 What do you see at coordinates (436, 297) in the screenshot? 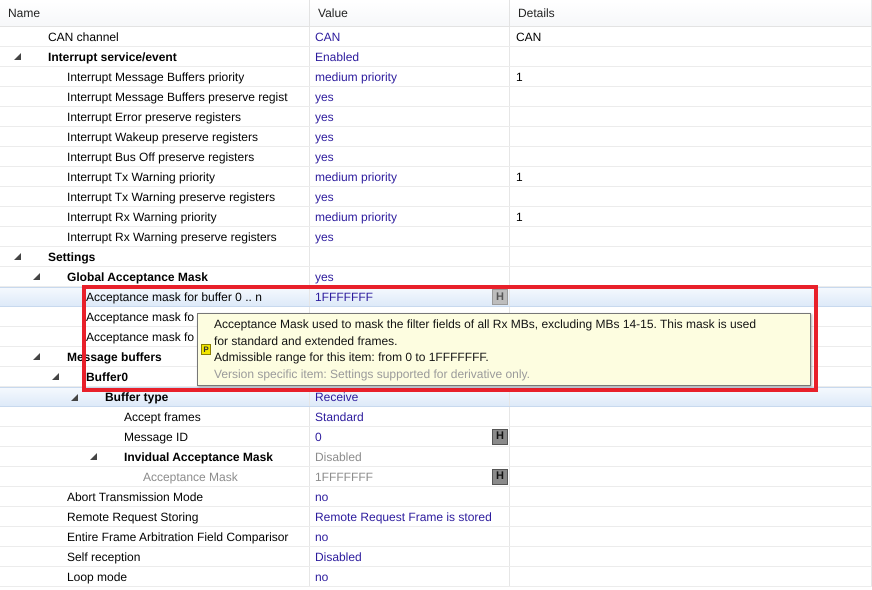
I see `selected-row: Acceptance mask for buffer 0 .. n 1FFFFFFF H` at bounding box center [436, 297].